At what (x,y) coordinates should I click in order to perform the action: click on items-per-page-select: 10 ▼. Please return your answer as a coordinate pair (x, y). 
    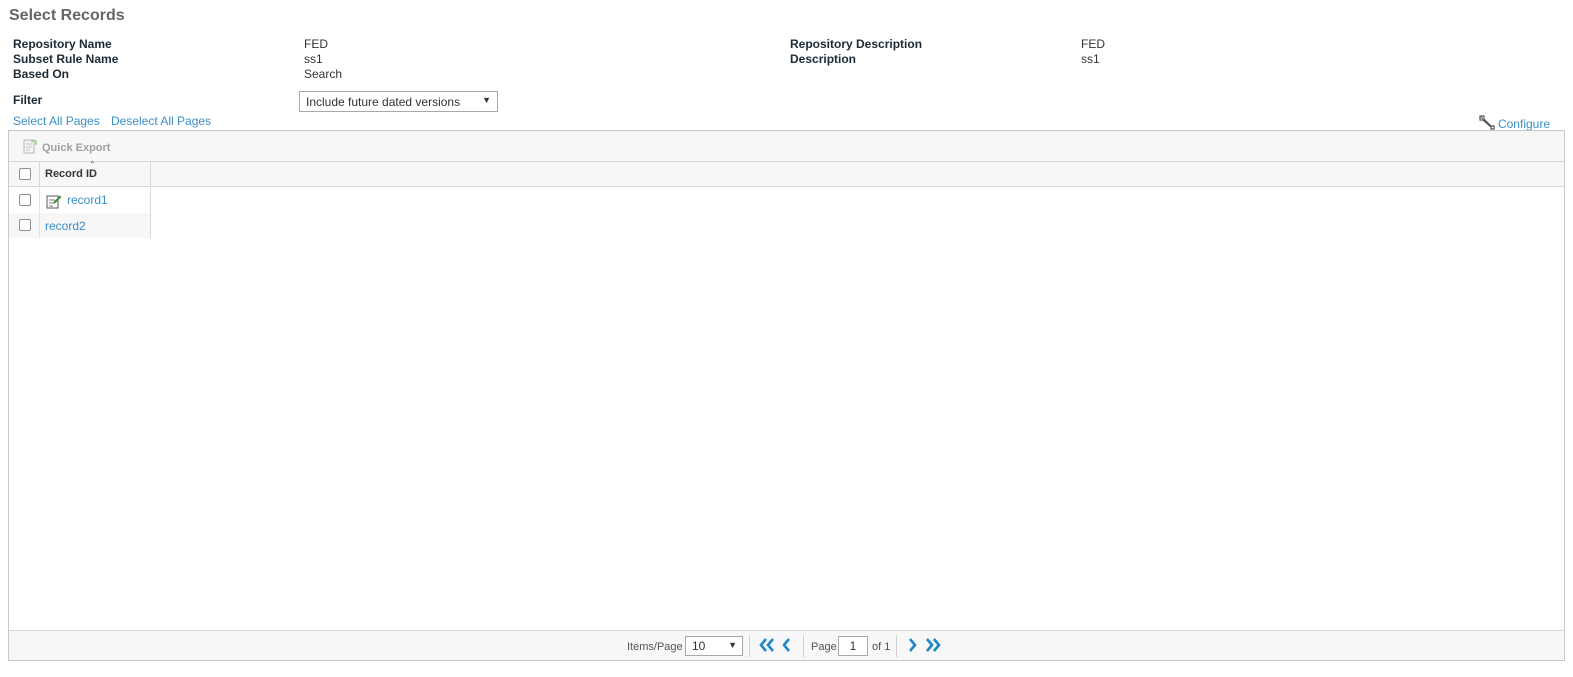
    Looking at the image, I should click on (714, 646).